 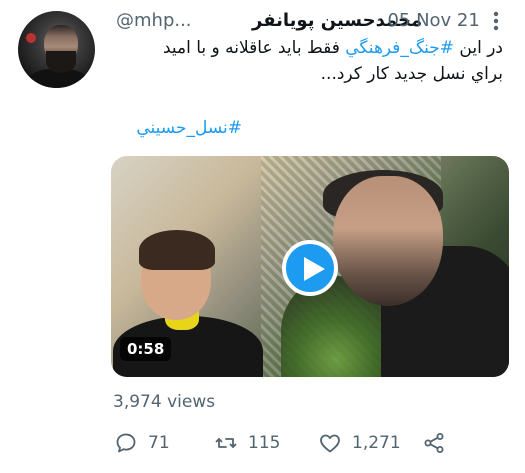 I want to click on retweet-icon, so click(x=226, y=443).